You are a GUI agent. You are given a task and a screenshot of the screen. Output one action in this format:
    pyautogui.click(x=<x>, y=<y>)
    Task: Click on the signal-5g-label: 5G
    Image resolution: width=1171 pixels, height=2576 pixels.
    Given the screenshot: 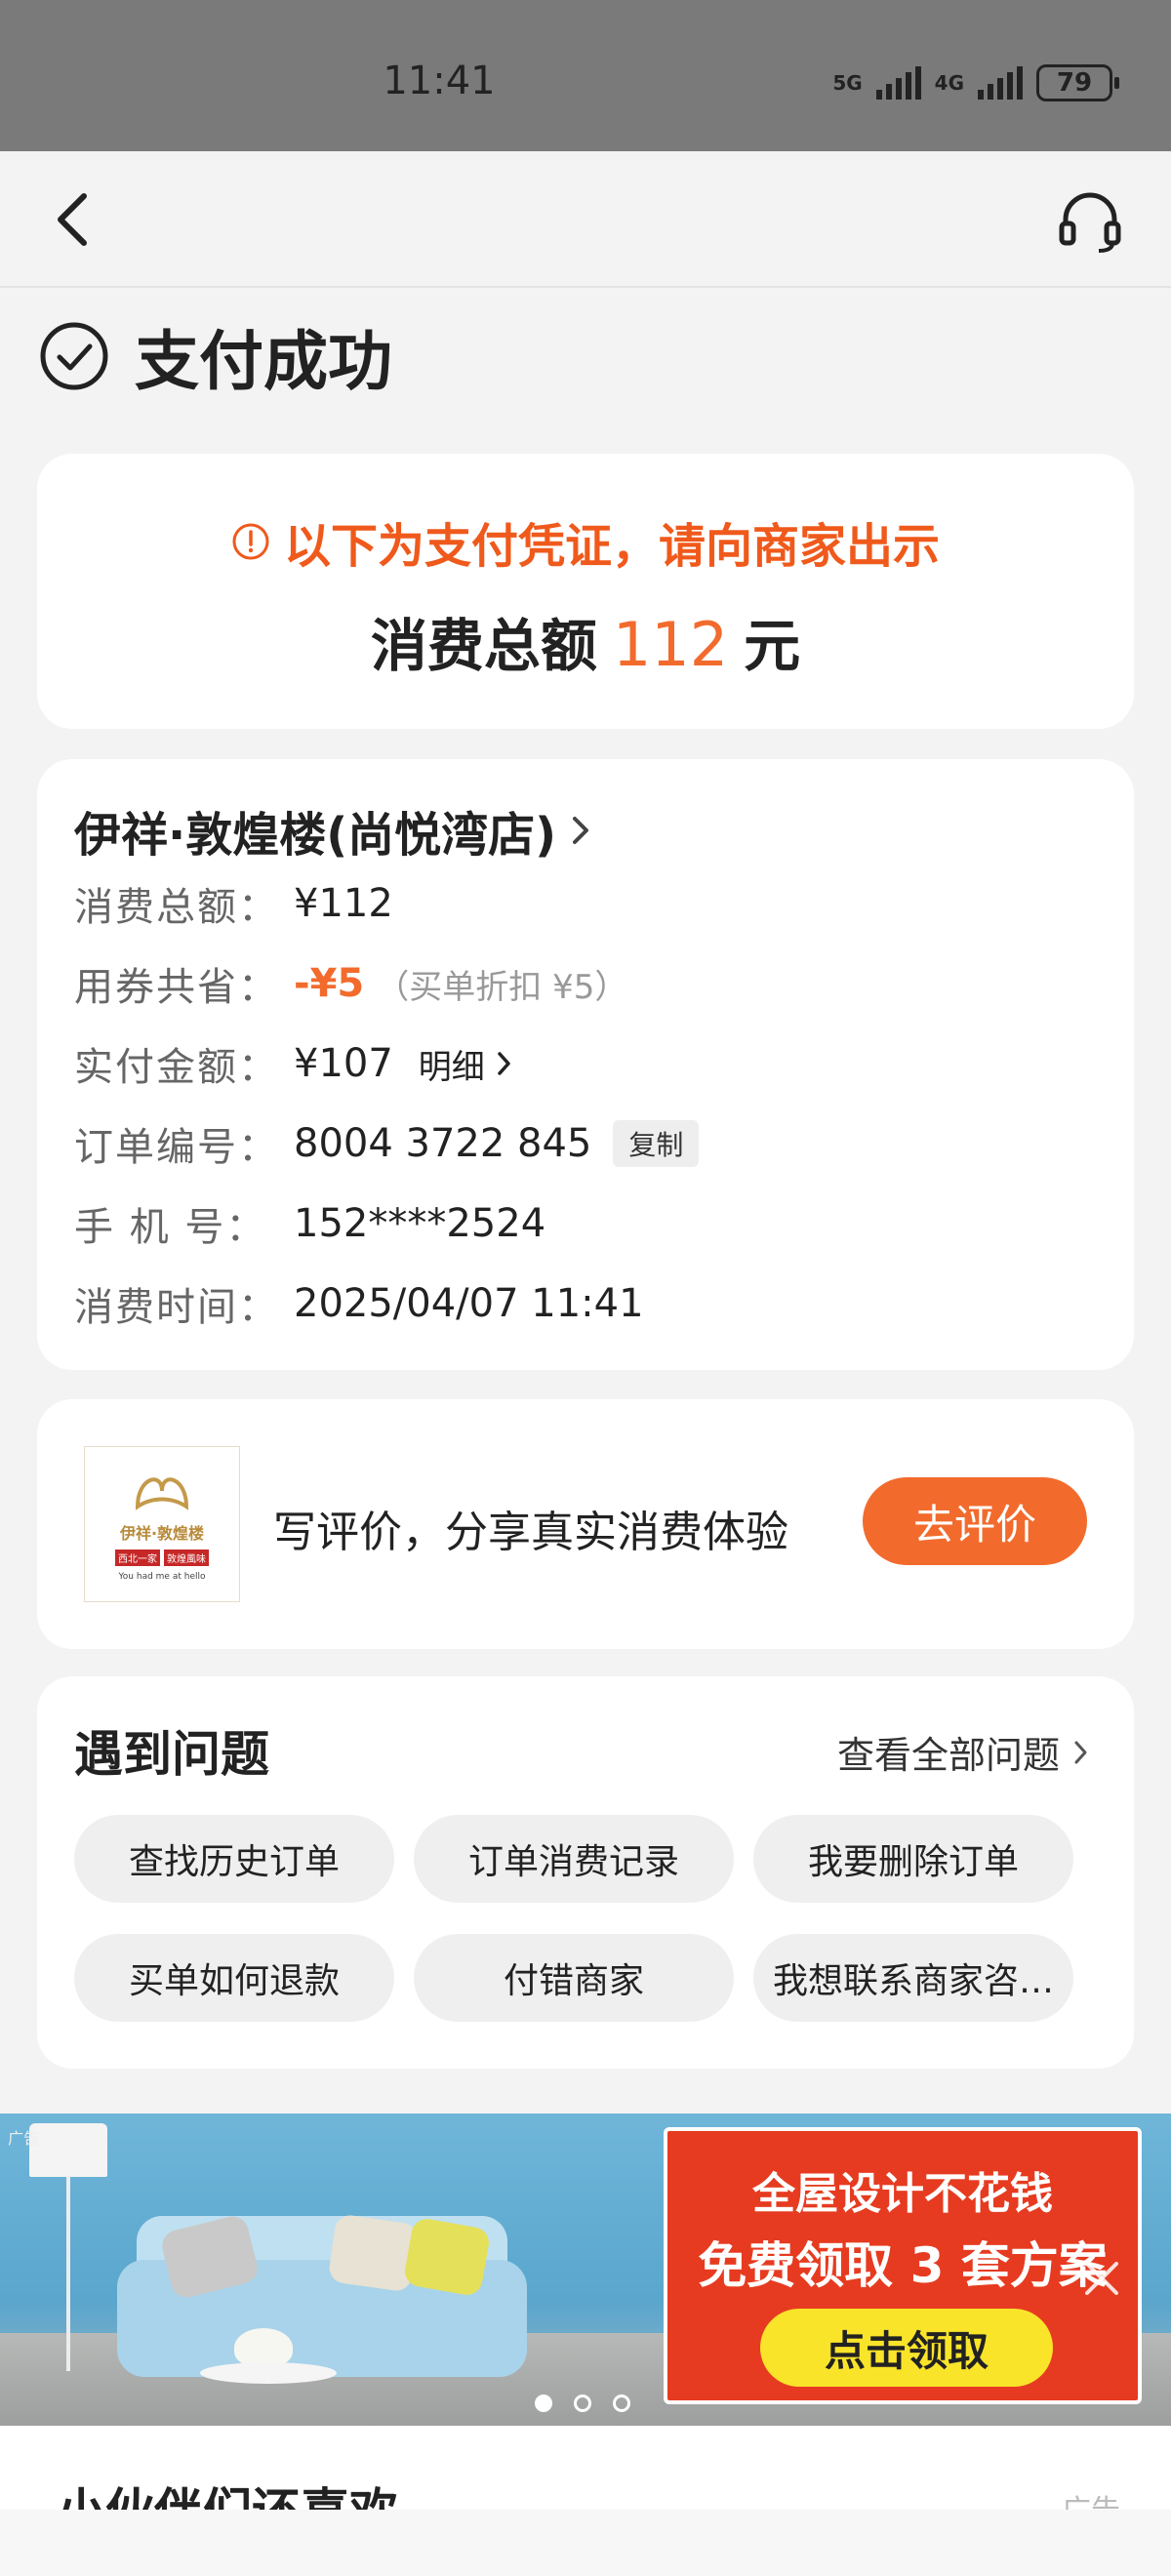 What is the action you would take?
    pyautogui.click(x=847, y=83)
    